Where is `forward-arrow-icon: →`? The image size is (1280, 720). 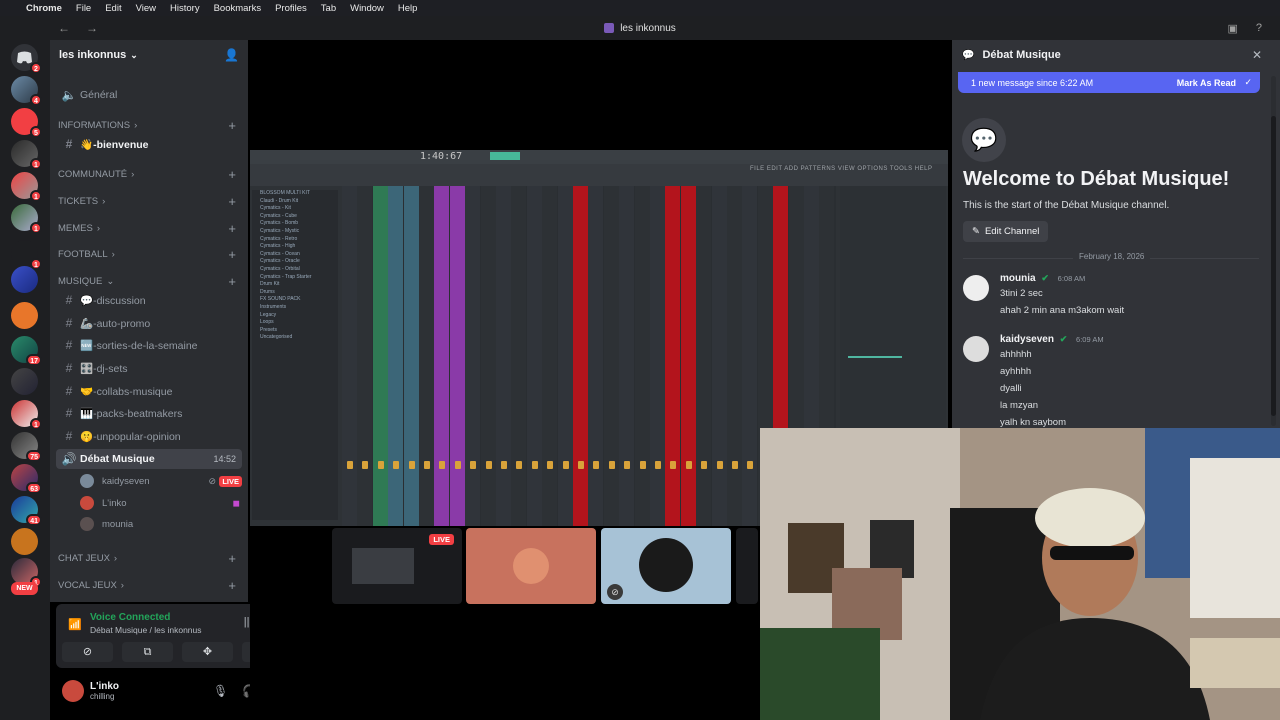
forward-arrow-icon: → is located at coordinates (92, 28).